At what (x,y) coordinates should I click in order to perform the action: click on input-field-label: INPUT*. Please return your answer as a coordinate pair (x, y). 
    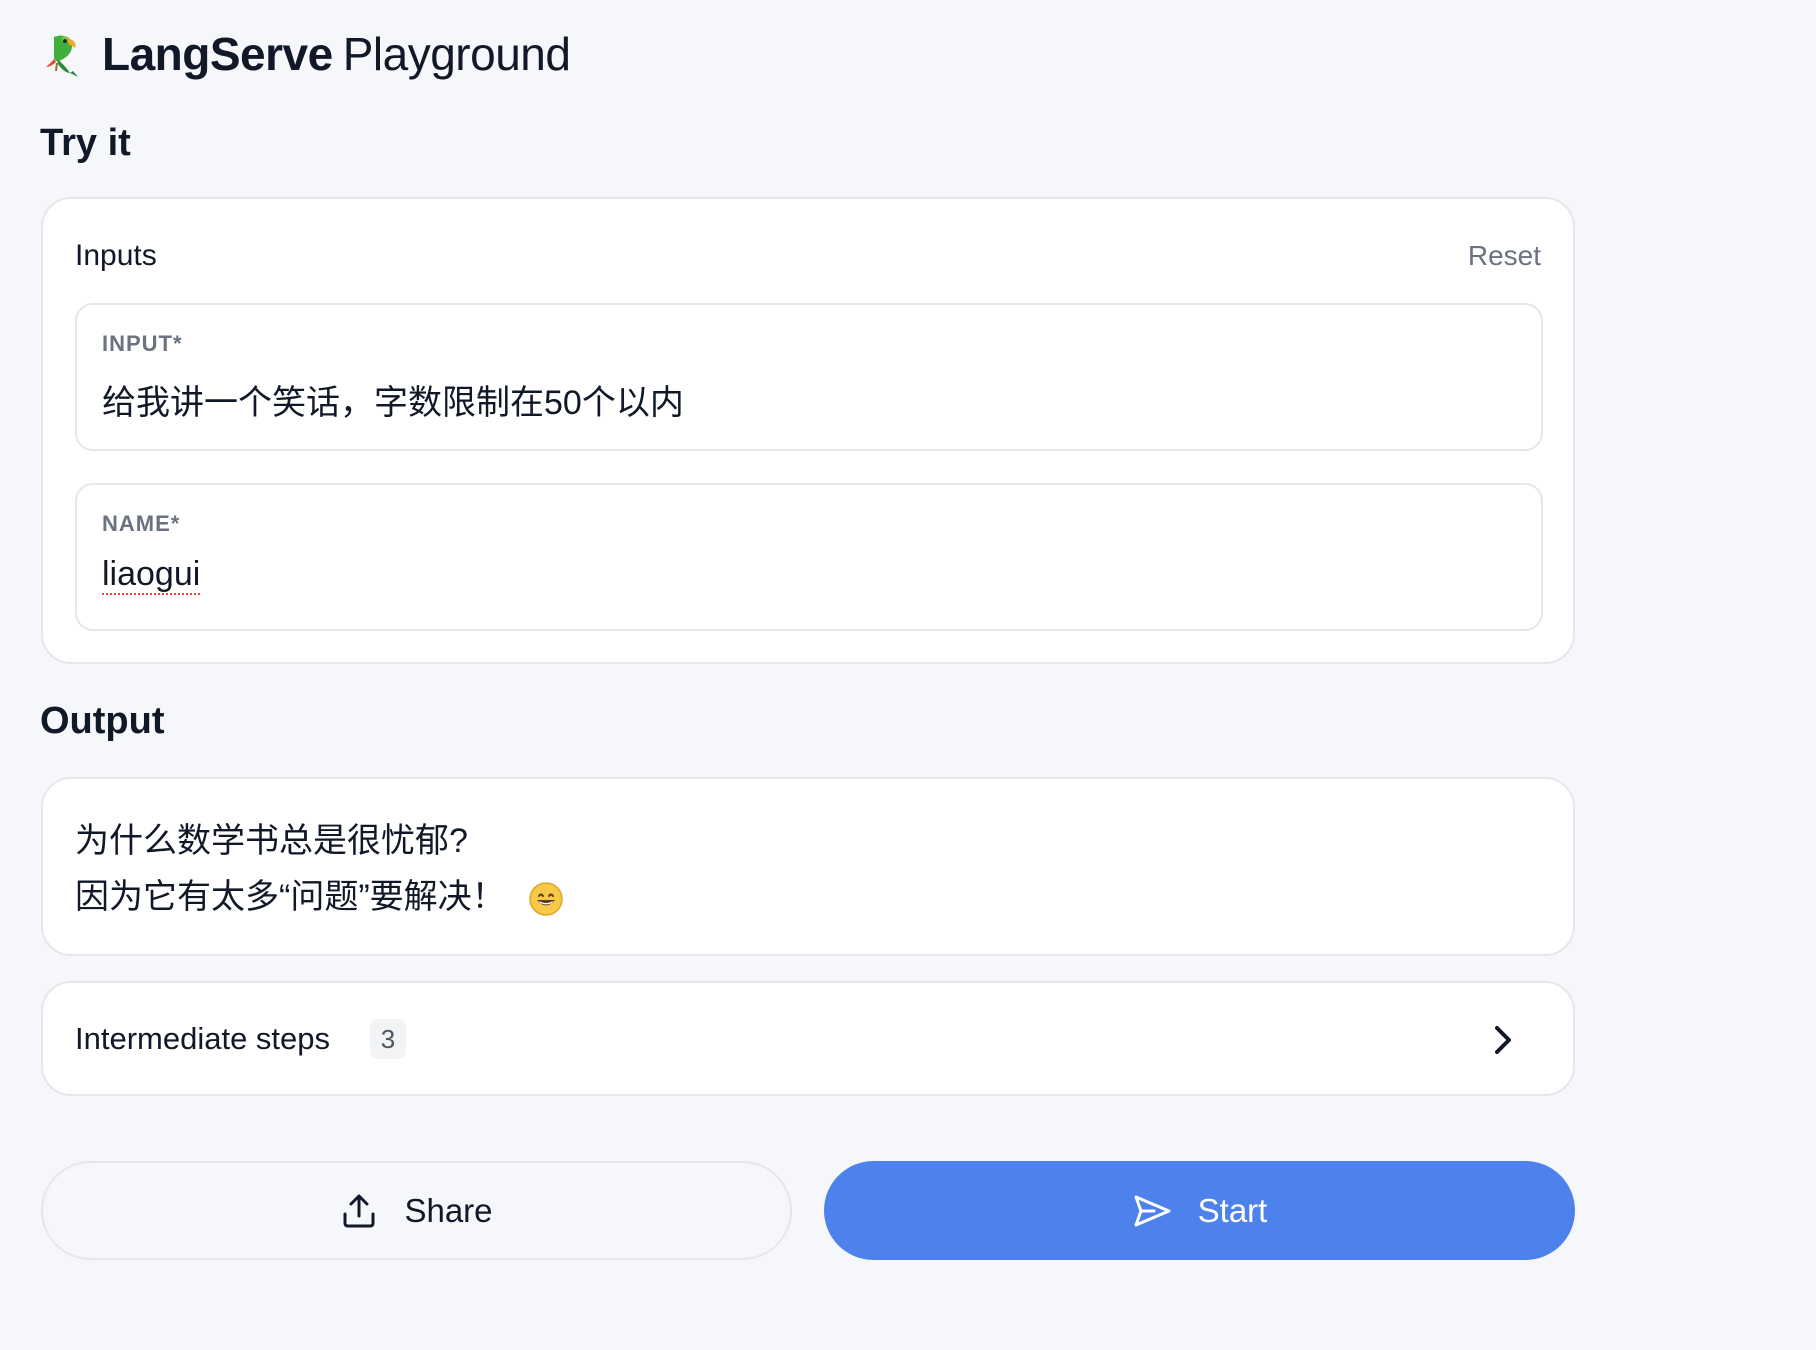
    Looking at the image, I should click on (142, 343).